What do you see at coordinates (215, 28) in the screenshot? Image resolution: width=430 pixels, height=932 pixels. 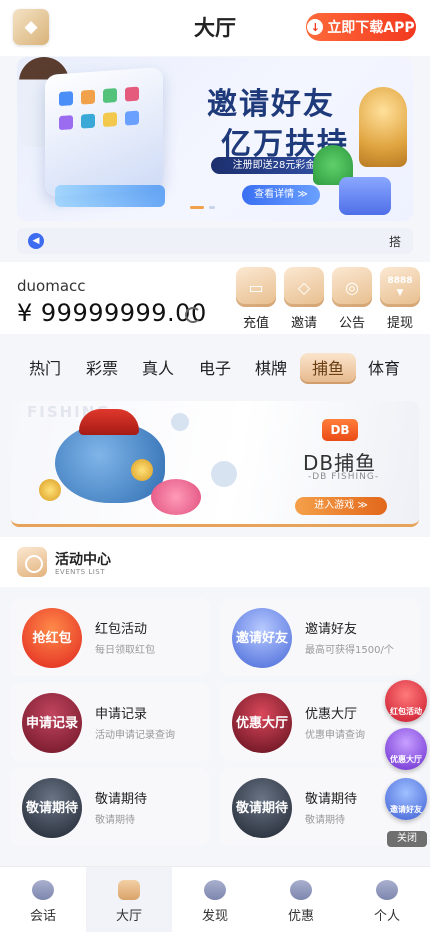 I see `top-bar: ◆ 大厅 ↓ 立即下载APP` at bounding box center [215, 28].